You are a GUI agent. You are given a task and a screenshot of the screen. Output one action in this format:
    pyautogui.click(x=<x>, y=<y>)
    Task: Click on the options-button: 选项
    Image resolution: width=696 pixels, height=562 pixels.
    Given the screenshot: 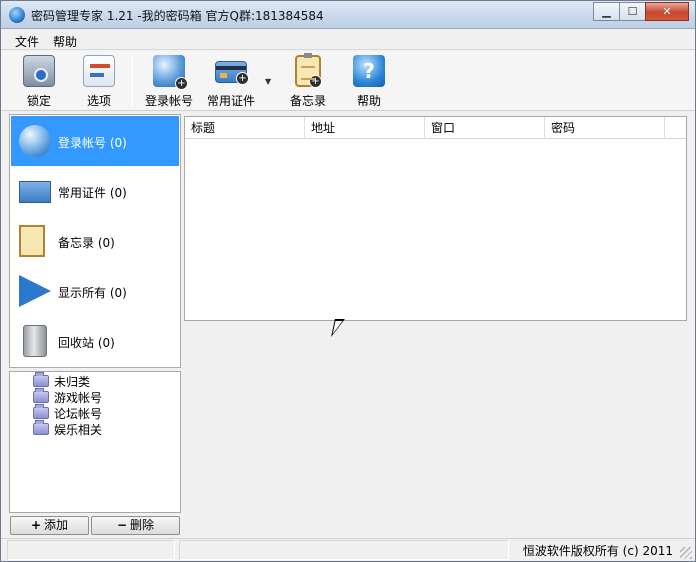 What is the action you would take?
    pyautogui.click(x=99, y=82)
    